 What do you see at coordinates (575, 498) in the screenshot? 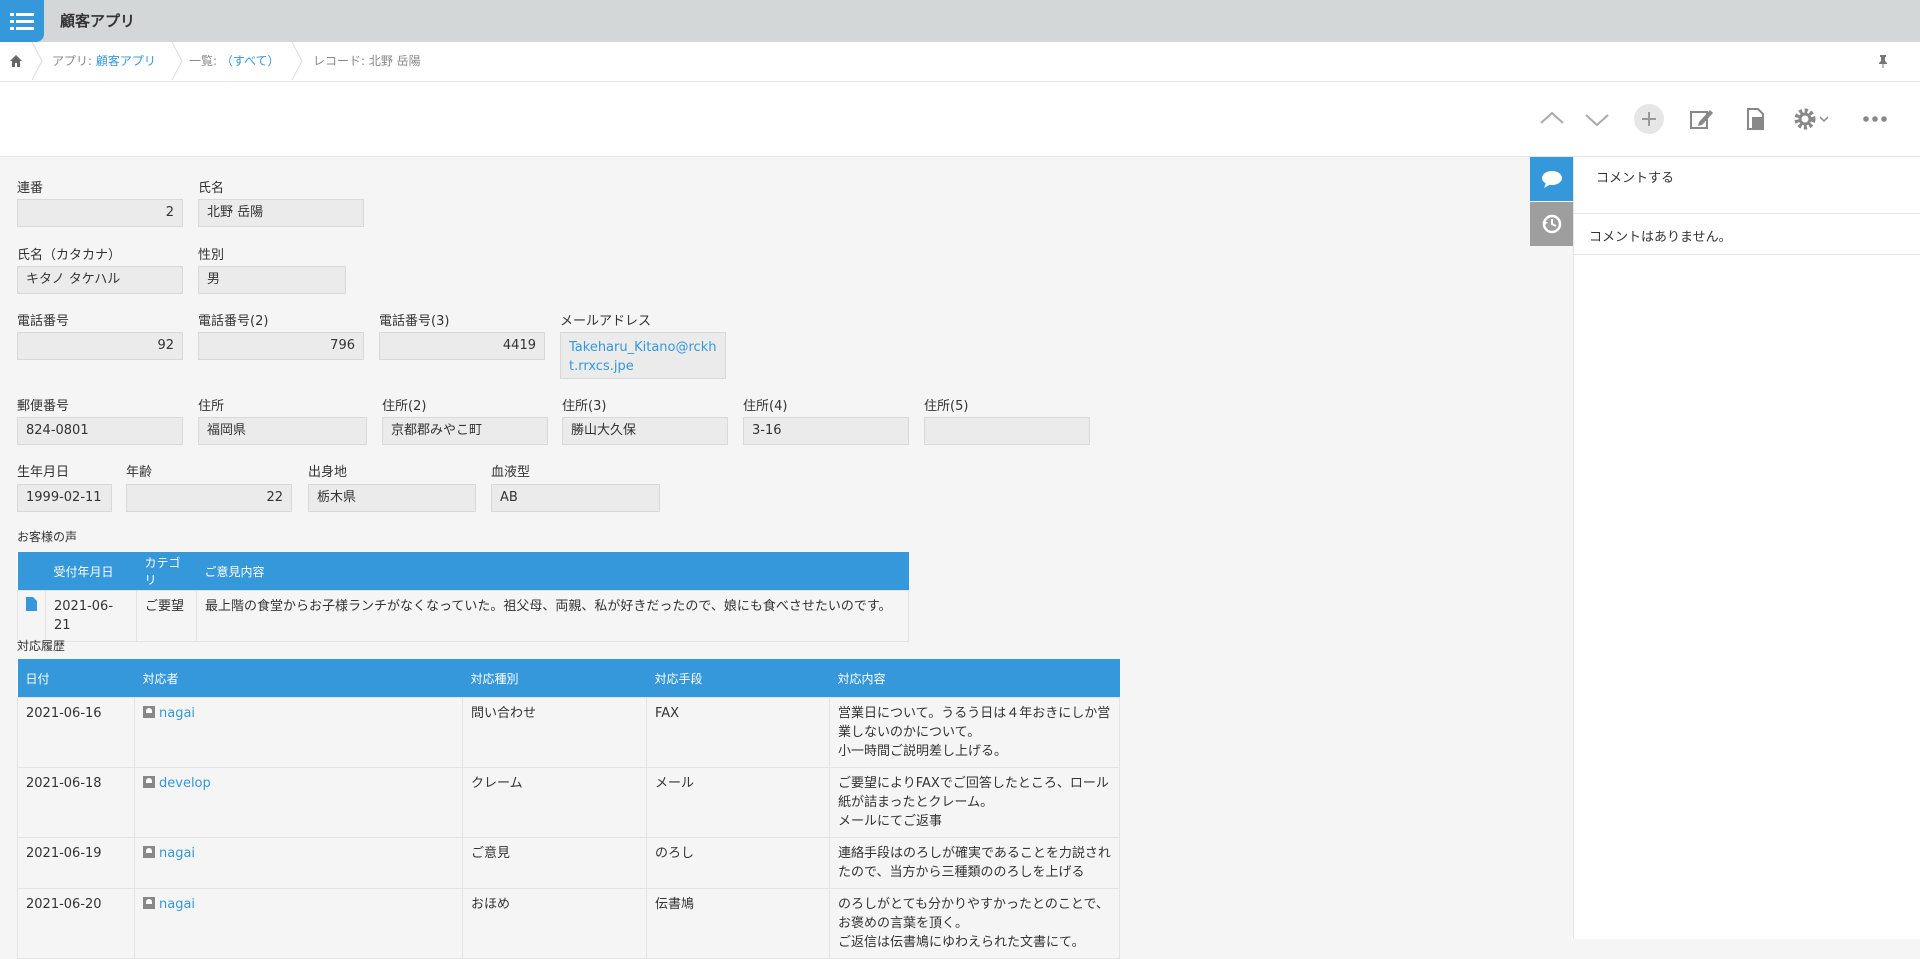
I see `blood-field: AB` at bounding box center [575, 498].